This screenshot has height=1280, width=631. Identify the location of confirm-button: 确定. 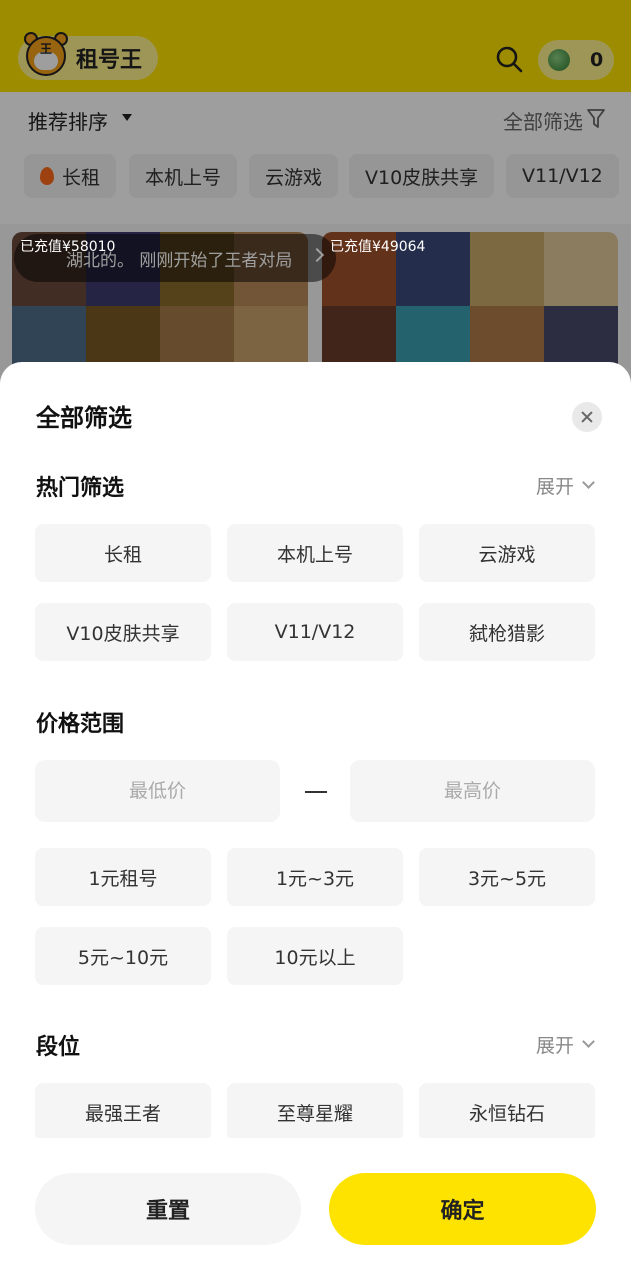
(462, 1209).